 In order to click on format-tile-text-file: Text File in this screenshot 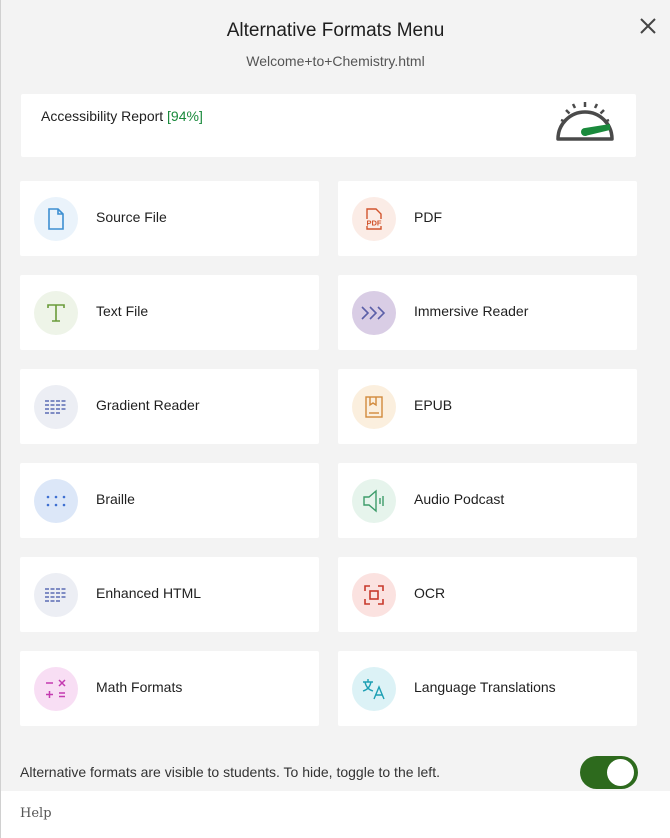, I will do `click(169, 312)`.